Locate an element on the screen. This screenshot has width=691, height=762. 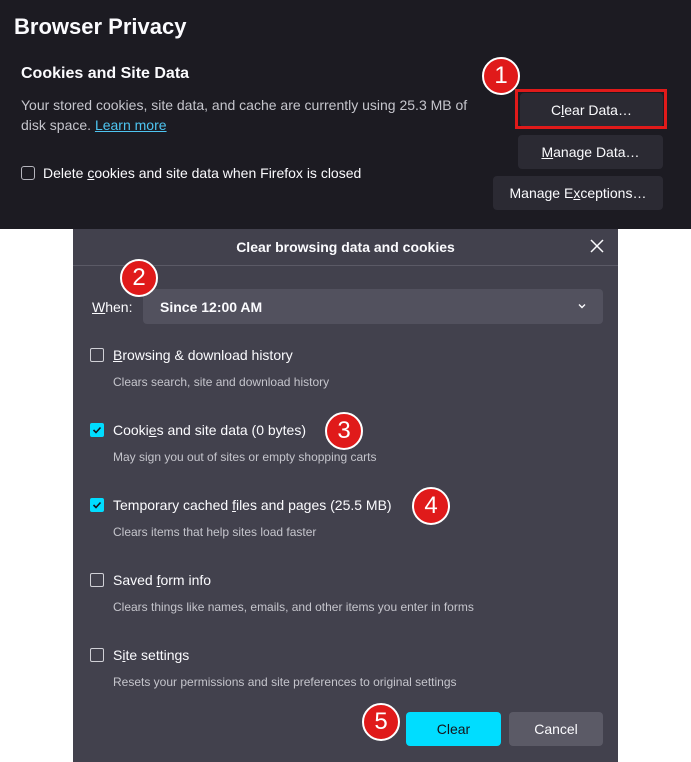
site-settings-checkbox is located at coordinates (97, 655).